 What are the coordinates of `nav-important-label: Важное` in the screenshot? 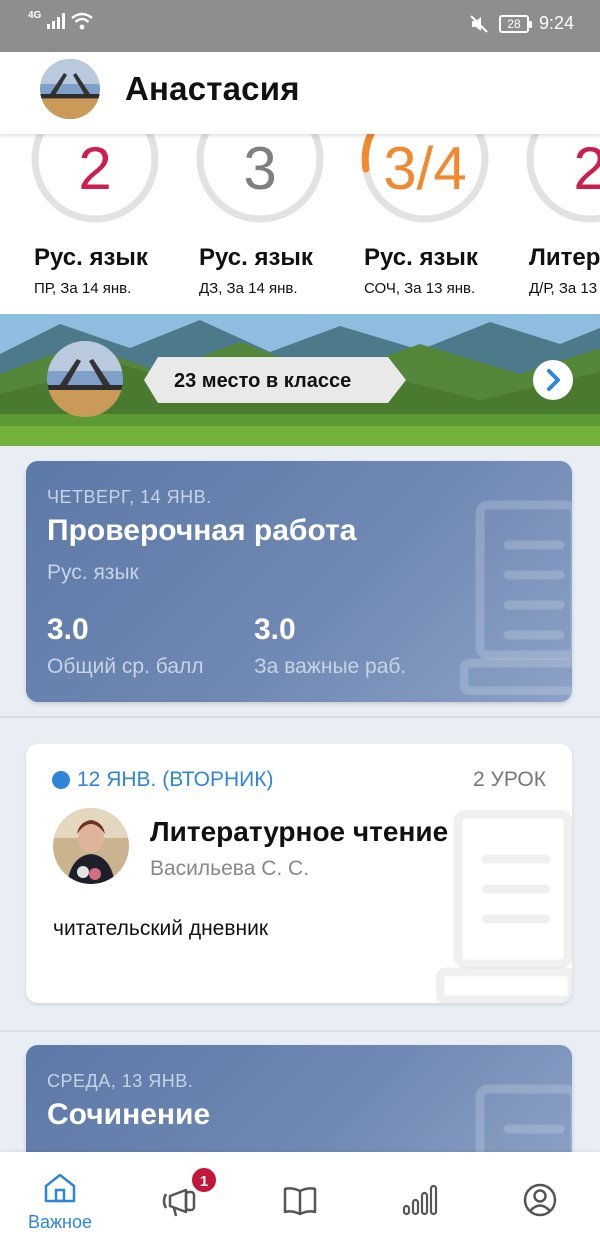 It's located at (60, 1222).